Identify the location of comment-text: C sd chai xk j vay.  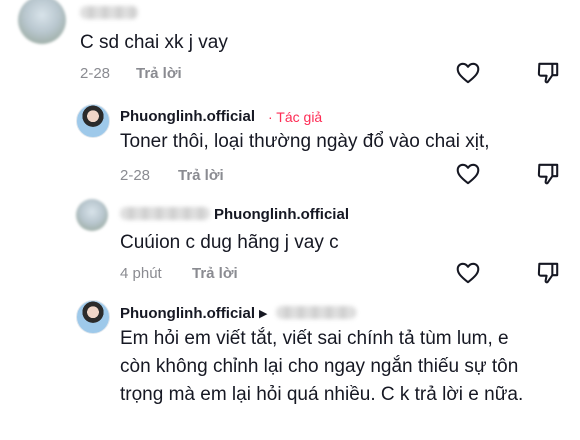
(154, 42).